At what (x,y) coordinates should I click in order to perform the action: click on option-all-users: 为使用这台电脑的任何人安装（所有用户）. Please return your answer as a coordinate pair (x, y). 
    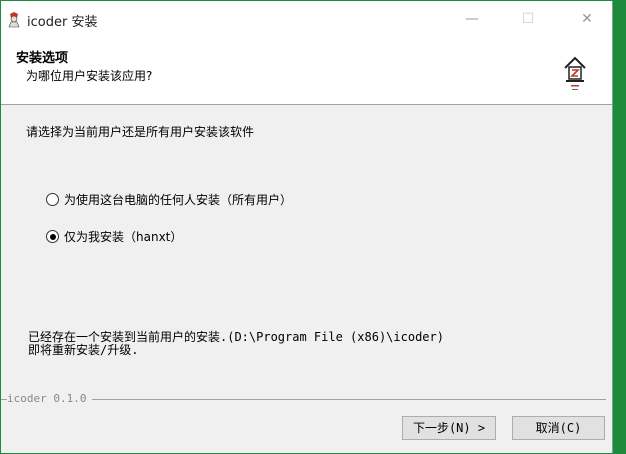
    Looking at the image, I should click on (169, 199).